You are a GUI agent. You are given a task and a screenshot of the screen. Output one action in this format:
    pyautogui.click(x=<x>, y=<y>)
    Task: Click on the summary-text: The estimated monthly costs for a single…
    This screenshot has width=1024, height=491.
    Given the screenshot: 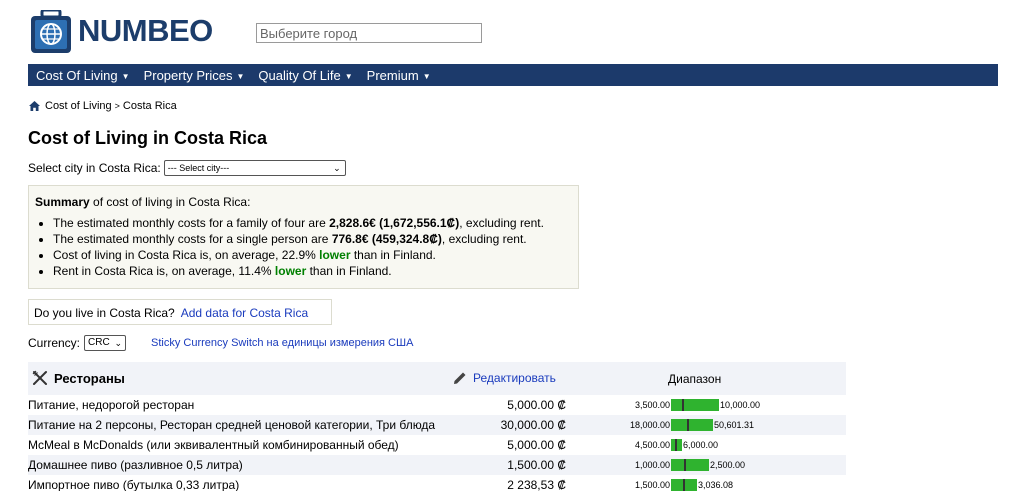 What is the action you would take?
    pyautogui.click(x=192, y=239)
    